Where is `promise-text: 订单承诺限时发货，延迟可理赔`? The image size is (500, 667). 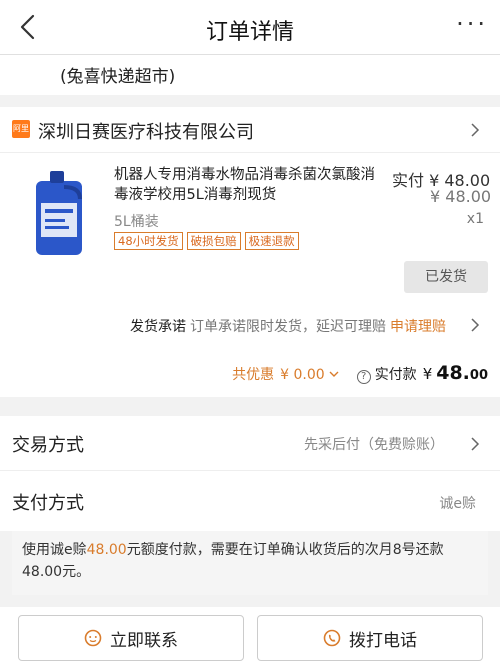
promise-text: 订单承诺限时发货，延迟可理赔 is located at coordinates (288, 327).